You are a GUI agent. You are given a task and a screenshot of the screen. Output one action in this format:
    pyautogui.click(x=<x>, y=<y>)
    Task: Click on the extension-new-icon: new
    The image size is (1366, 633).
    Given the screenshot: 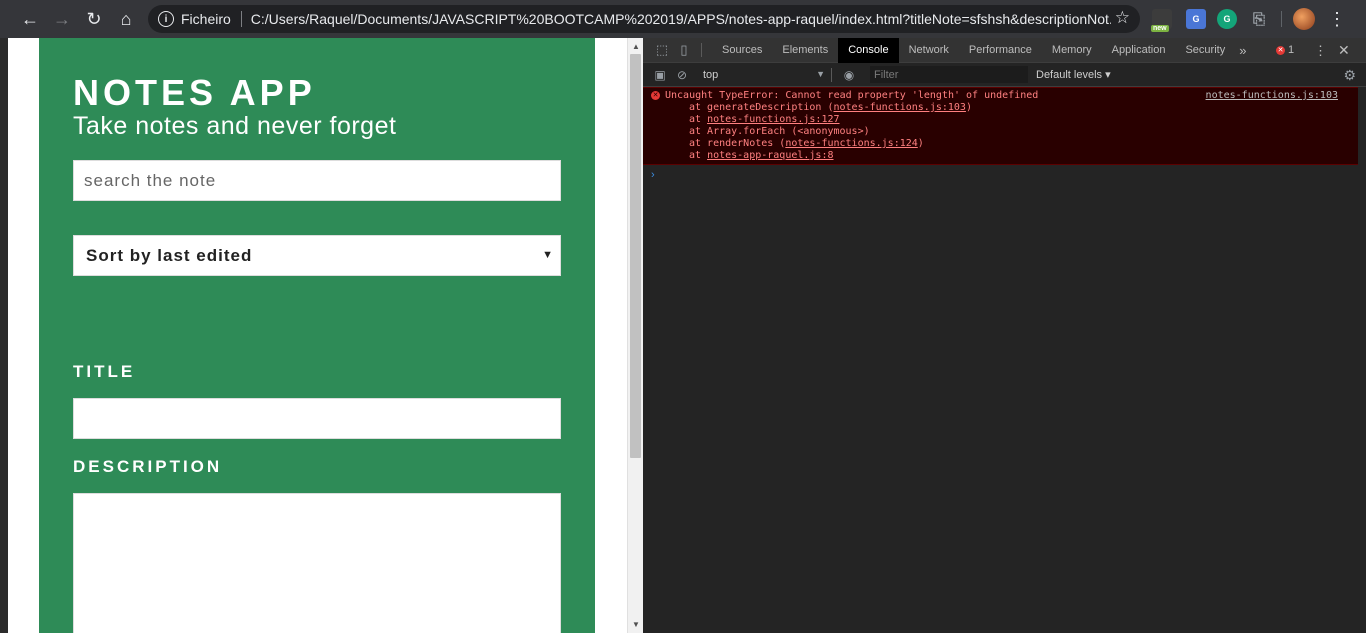 What is the action you would take?
    pyautogui.click(x=1161, y=20)
    